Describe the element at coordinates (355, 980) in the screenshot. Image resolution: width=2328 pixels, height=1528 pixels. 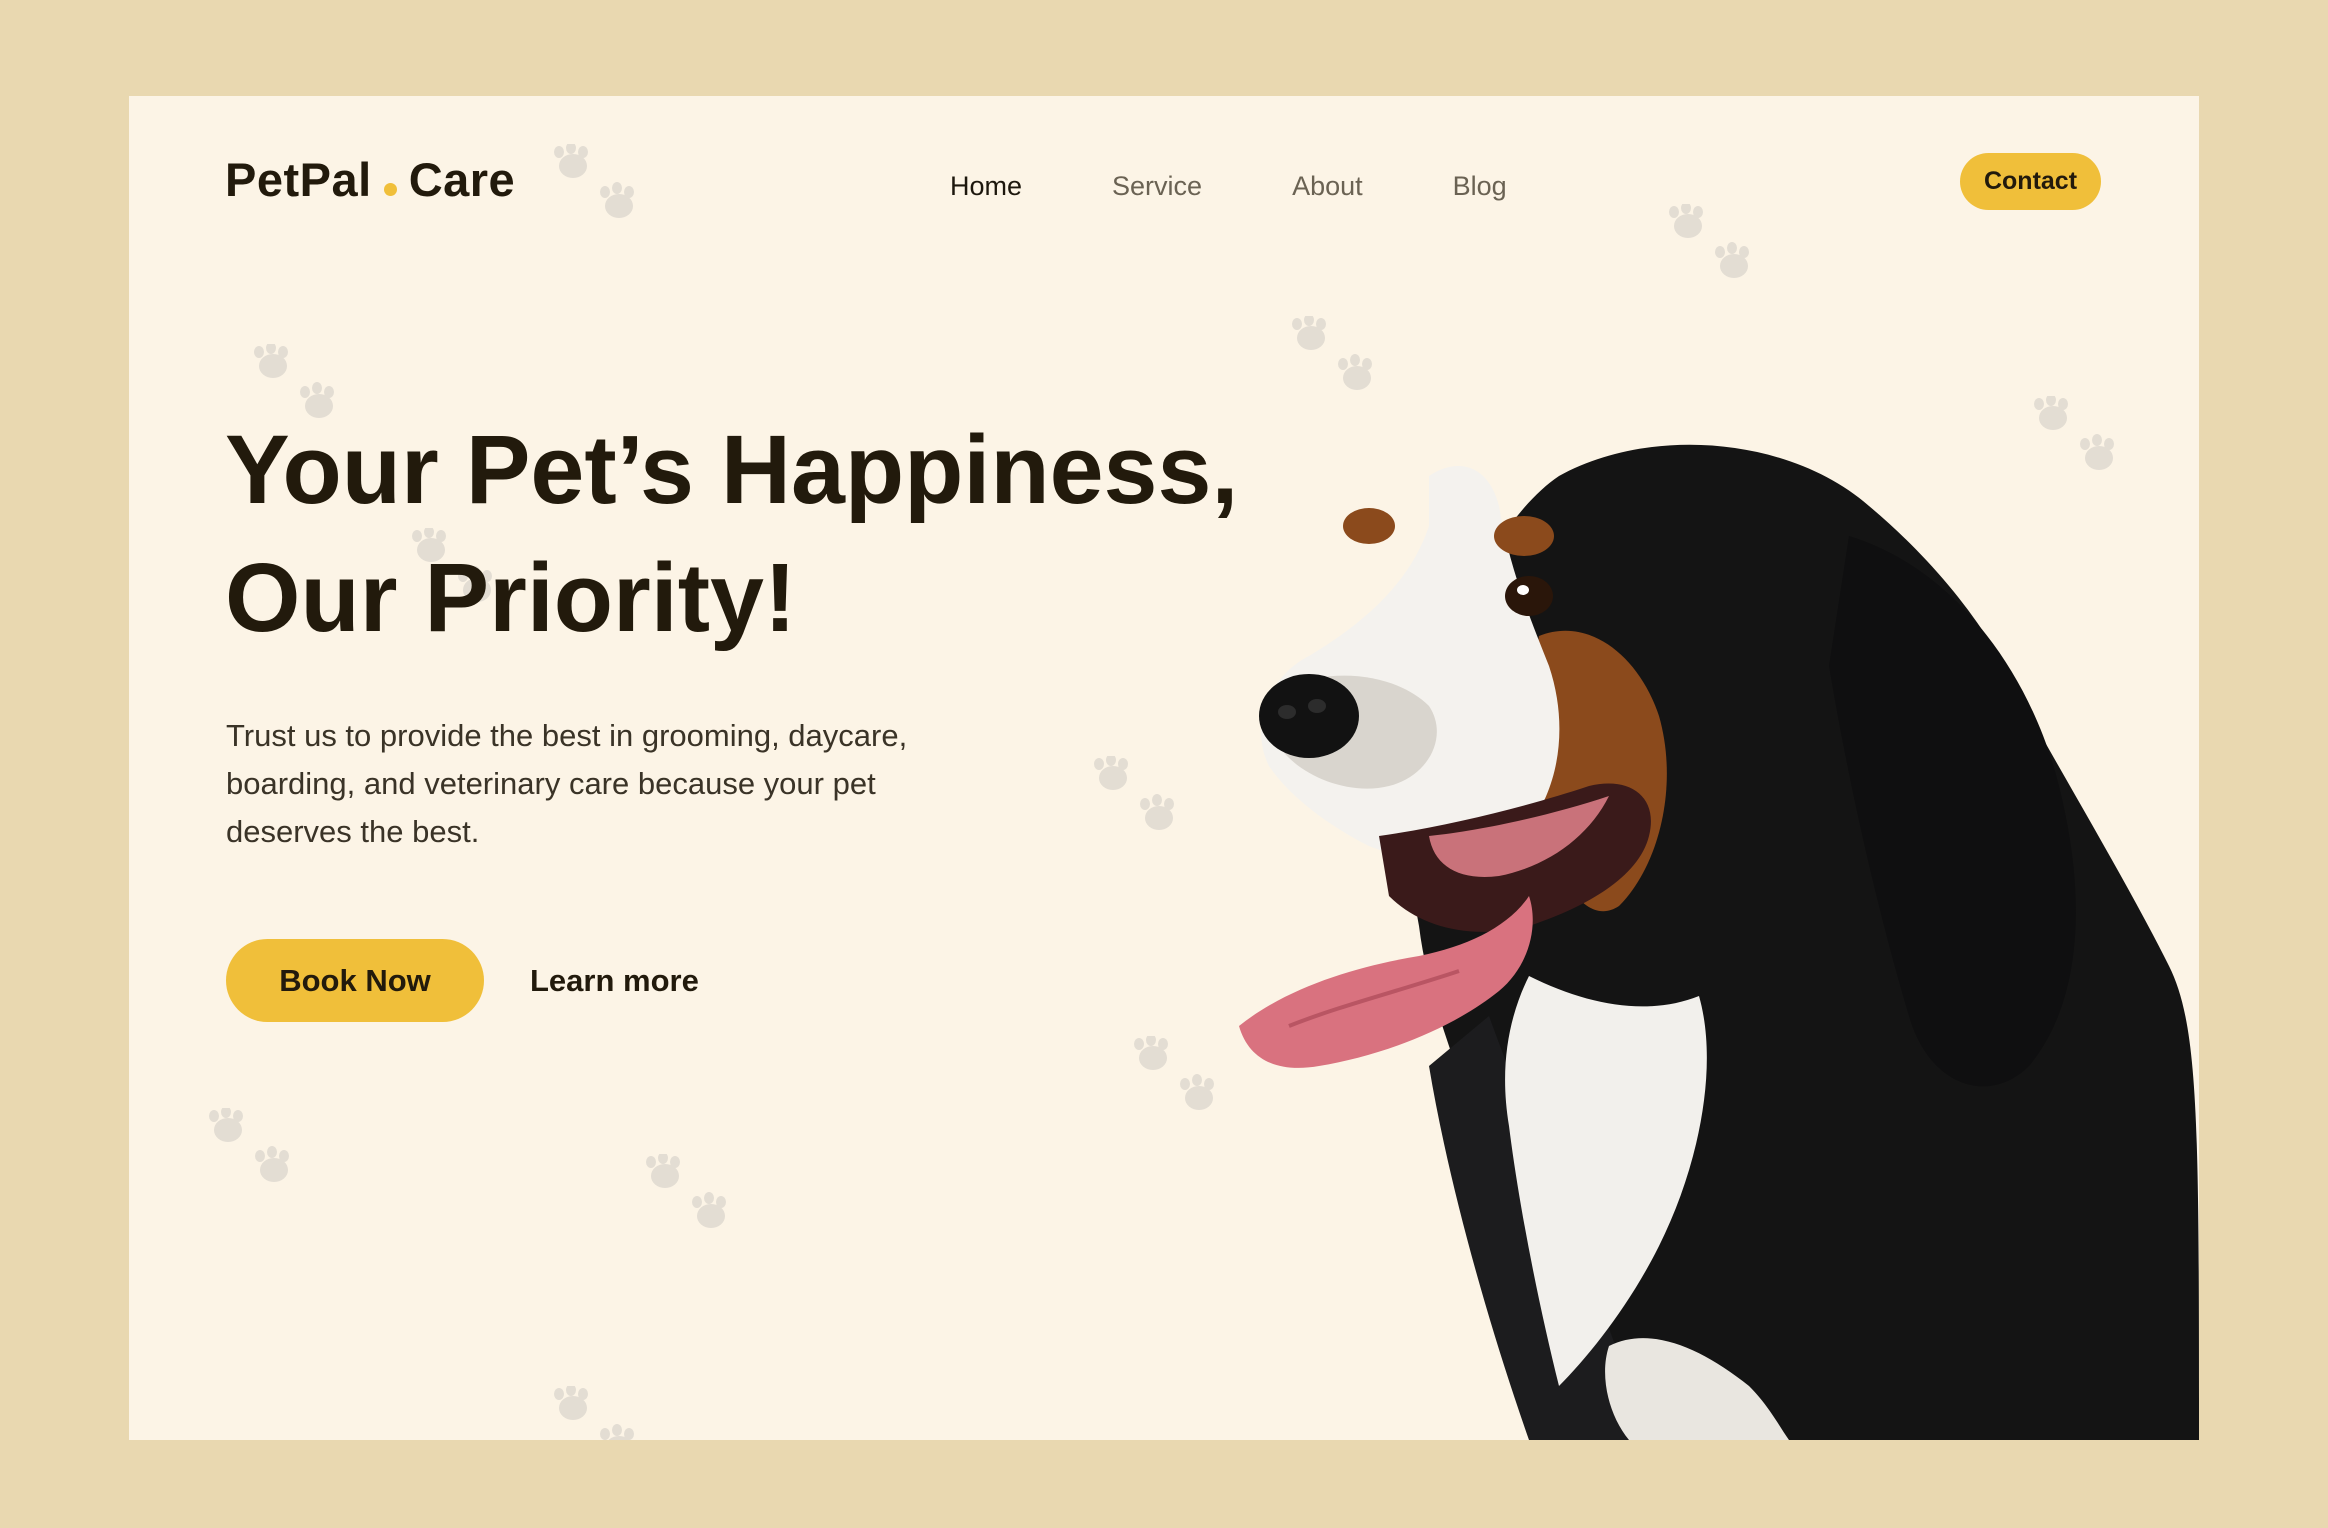
I see `book-now-button: Book Now` at that location.